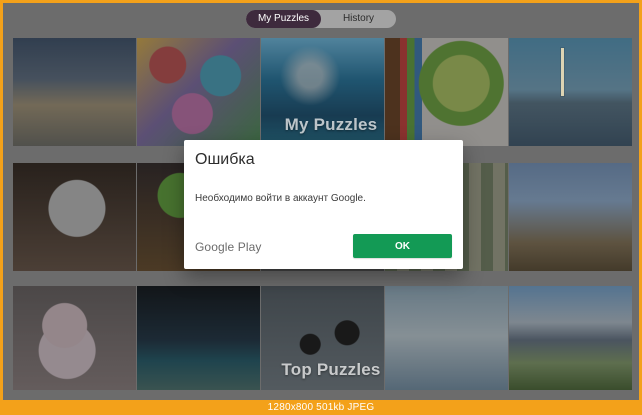 The height and width of the screenshot is (415, 642). I want to click on puzzle-tile-apple, so click(446, 92).